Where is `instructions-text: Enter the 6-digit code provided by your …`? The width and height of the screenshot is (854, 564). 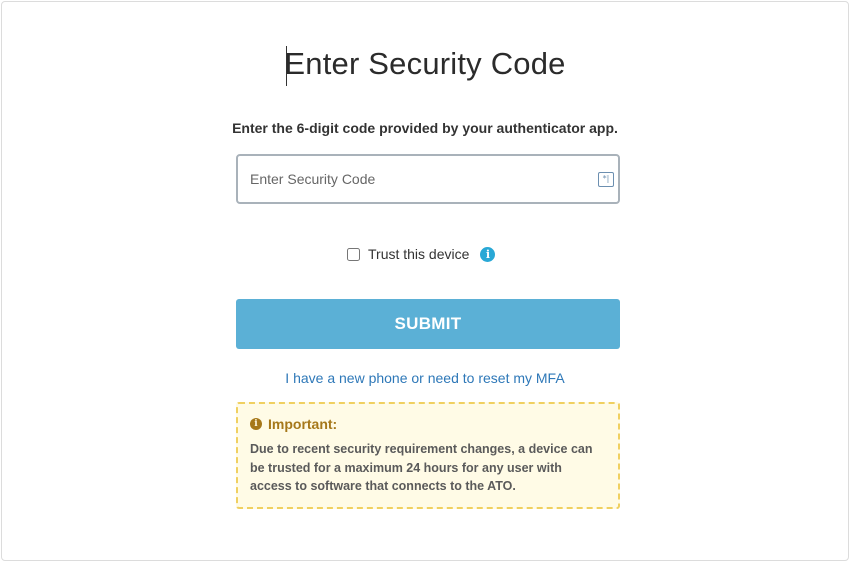
instructions-text: Enter the 6-digit code provided by your … is located at coordinates (425, 128).